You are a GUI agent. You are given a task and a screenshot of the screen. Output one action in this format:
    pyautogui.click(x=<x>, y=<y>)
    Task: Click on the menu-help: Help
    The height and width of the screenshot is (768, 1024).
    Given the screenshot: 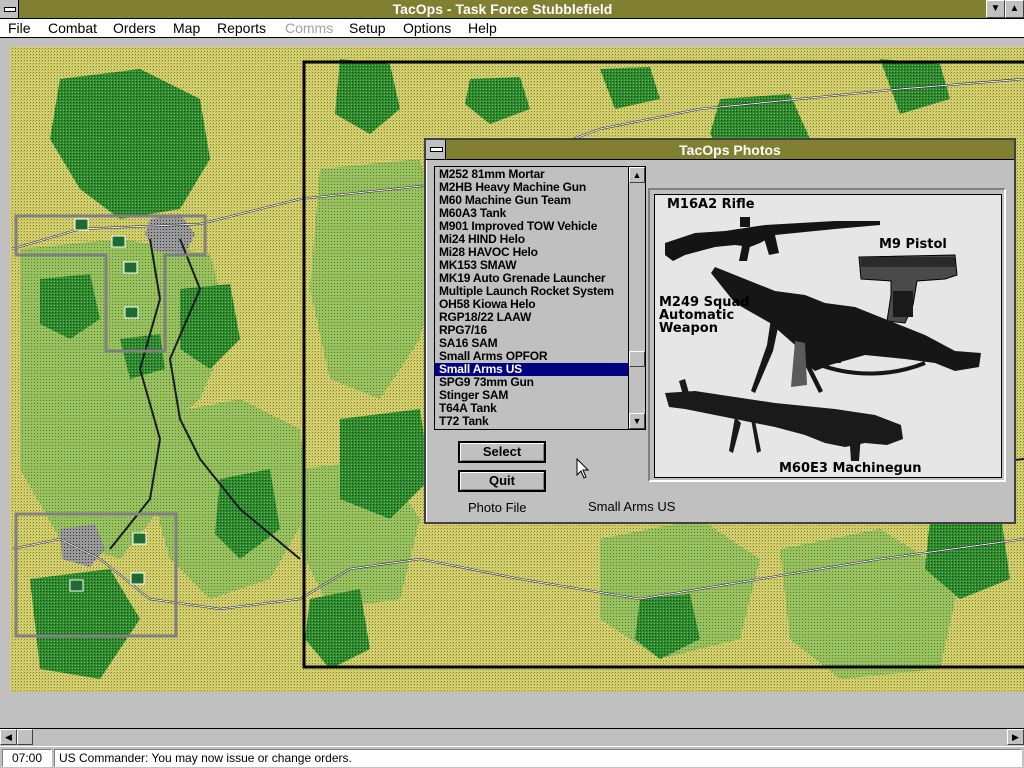 What is the action you would take?
    pyautogui.click(x=482, y=28)
    